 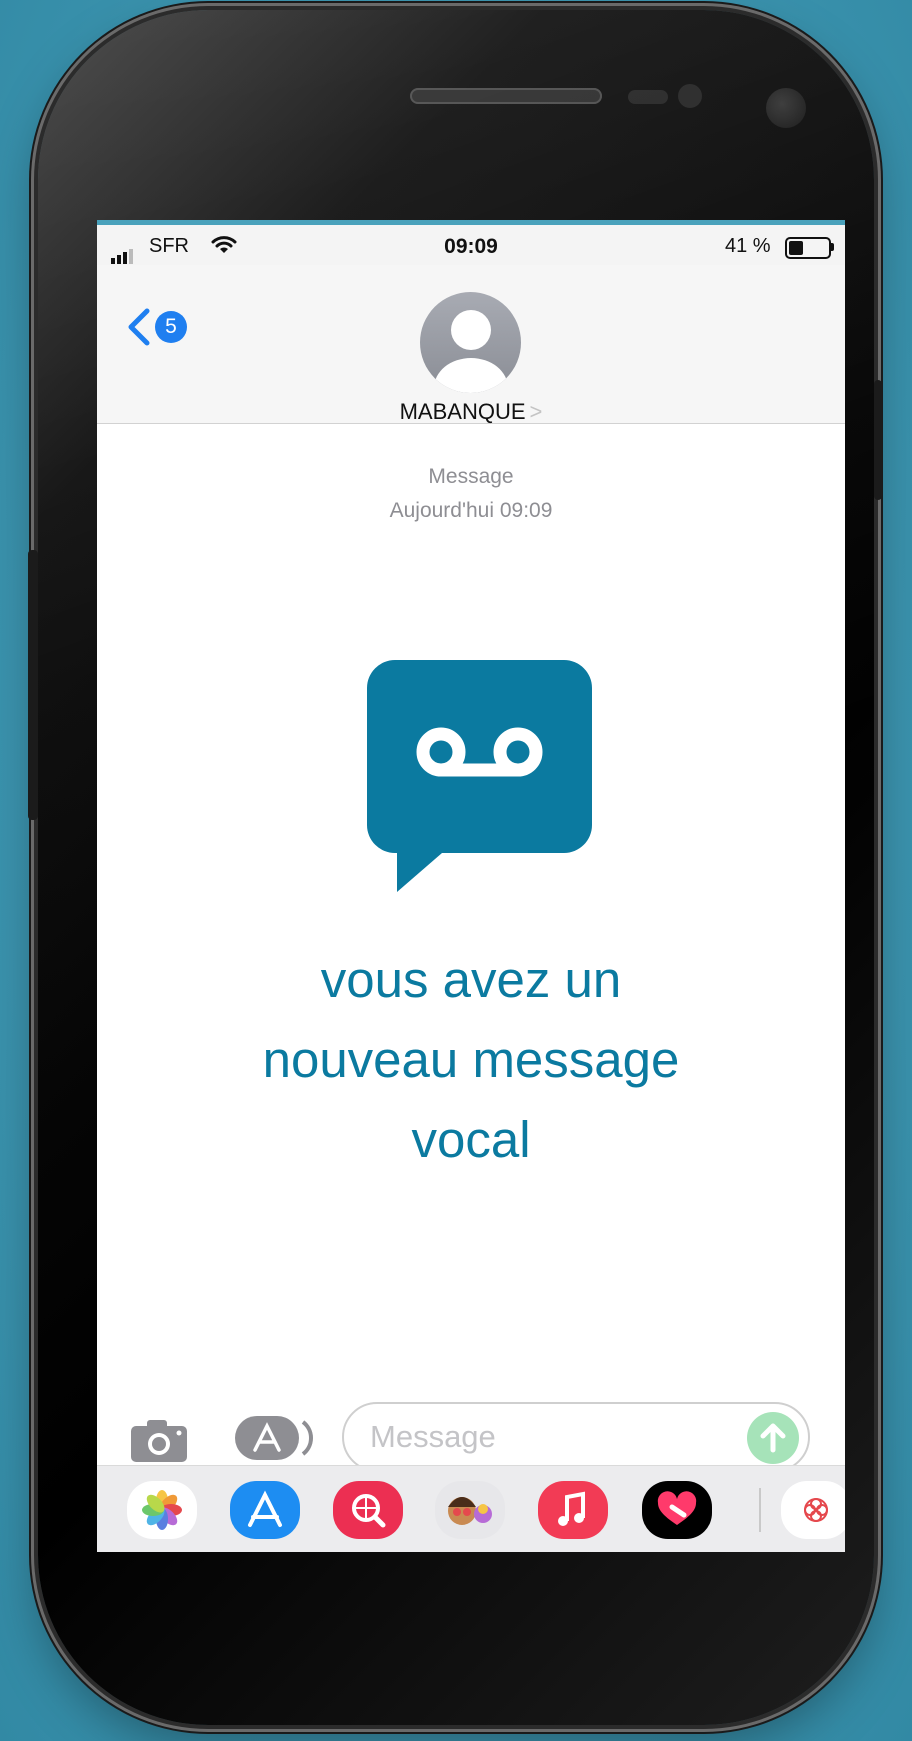 I want to click on voicemail-notice: vous avez un nouveau message vocal, so click(x=471, y=1060).